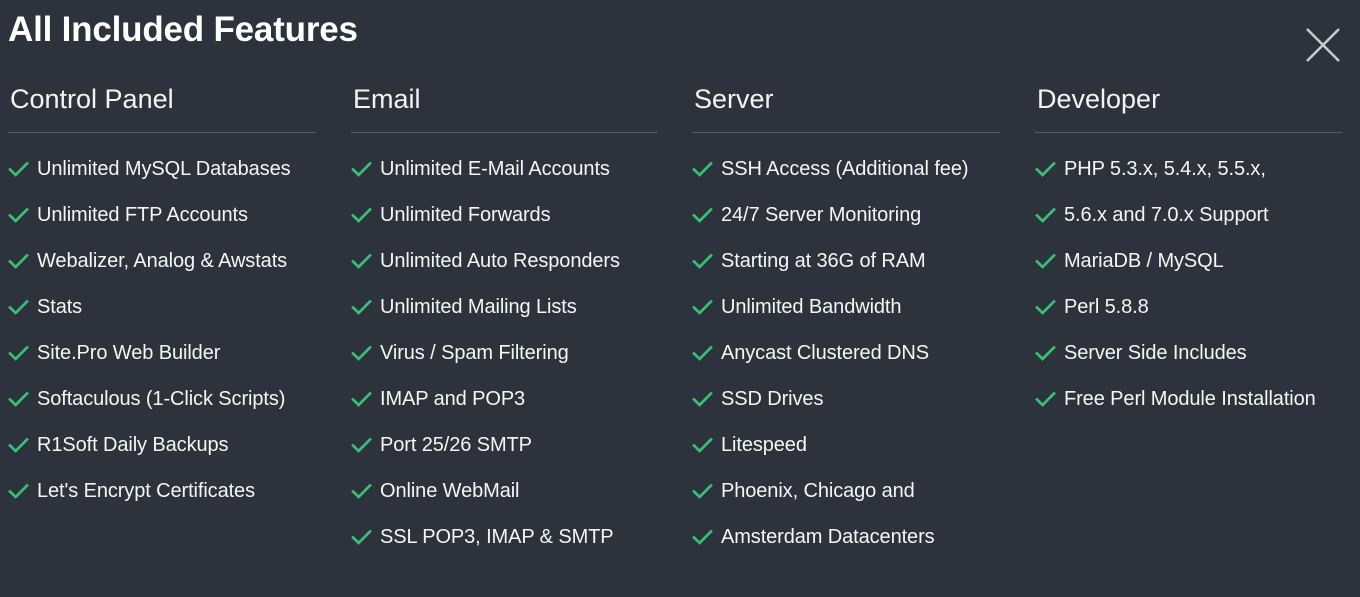  I want to click on list-item-label: Unlimited Mailing Lists, so click(478, 307).